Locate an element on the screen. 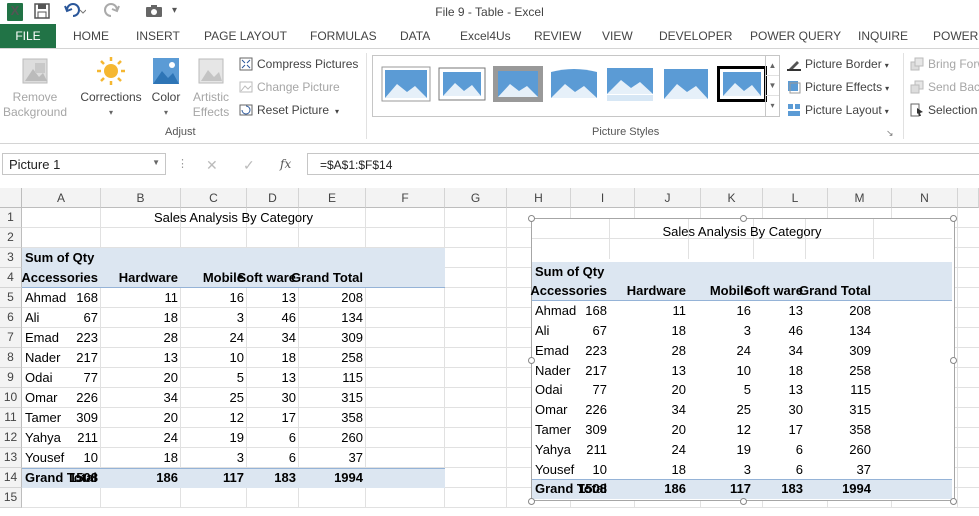 The image size is (979, 516). column-header-f: F is located at coordinates (405, 198).